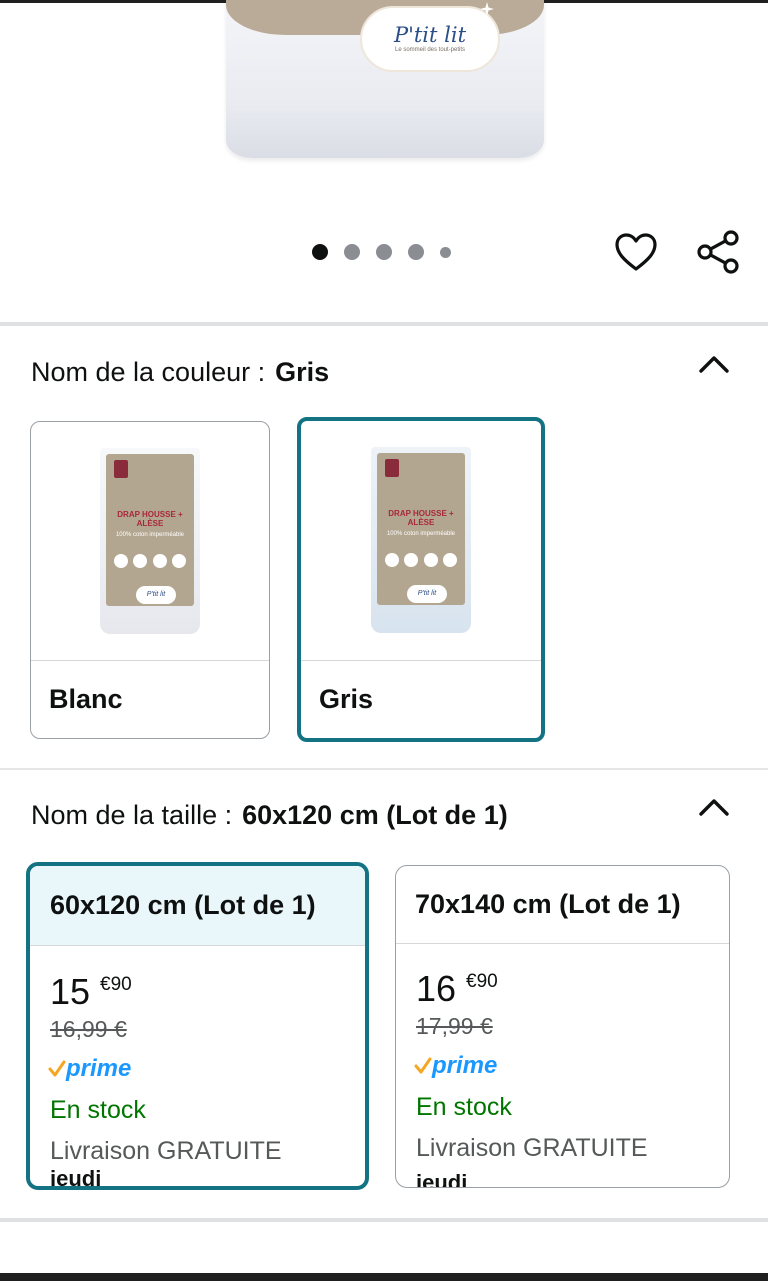 Image resolution: width=768 pixels, height=1281 pixels. Describe the element at coordinates (487, 9) in the screenshot. I see `sparkle-icon` at that location.